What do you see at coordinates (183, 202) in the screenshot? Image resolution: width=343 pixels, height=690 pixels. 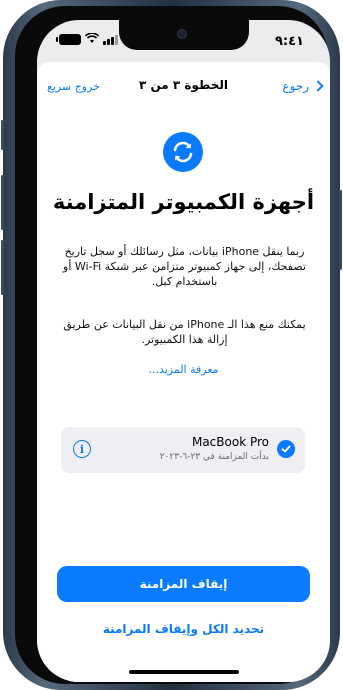 I see `page-title: أجهزة الكمبيوتر المتزامنة` at bounding box center [183, 202].